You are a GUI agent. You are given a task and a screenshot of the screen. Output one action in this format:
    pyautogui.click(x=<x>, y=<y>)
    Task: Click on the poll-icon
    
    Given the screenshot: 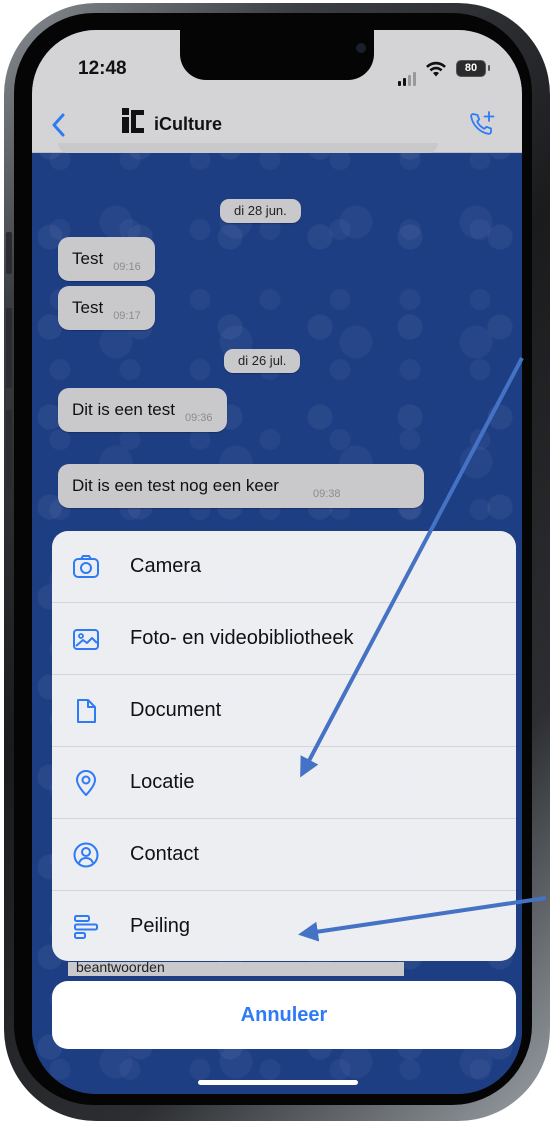 What is the action you would take?
    pyautogui.click(x=86, y=927)
    